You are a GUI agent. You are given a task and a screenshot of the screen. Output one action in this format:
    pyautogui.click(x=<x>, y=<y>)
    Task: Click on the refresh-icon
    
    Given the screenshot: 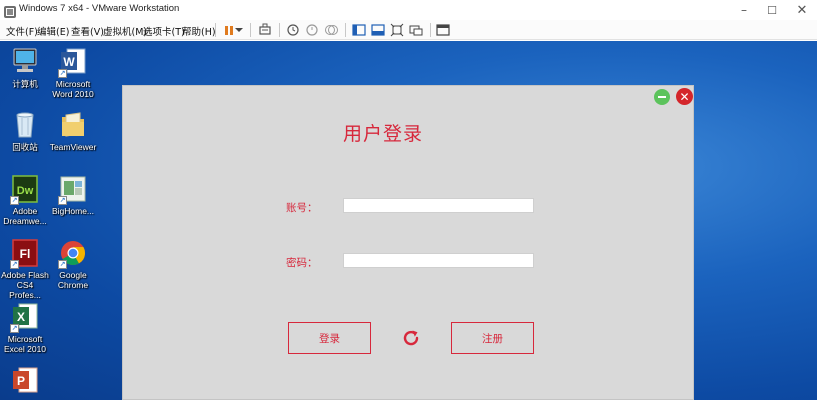 What is the action you would take?
    pyautogui.click(x=411, y=338)
    